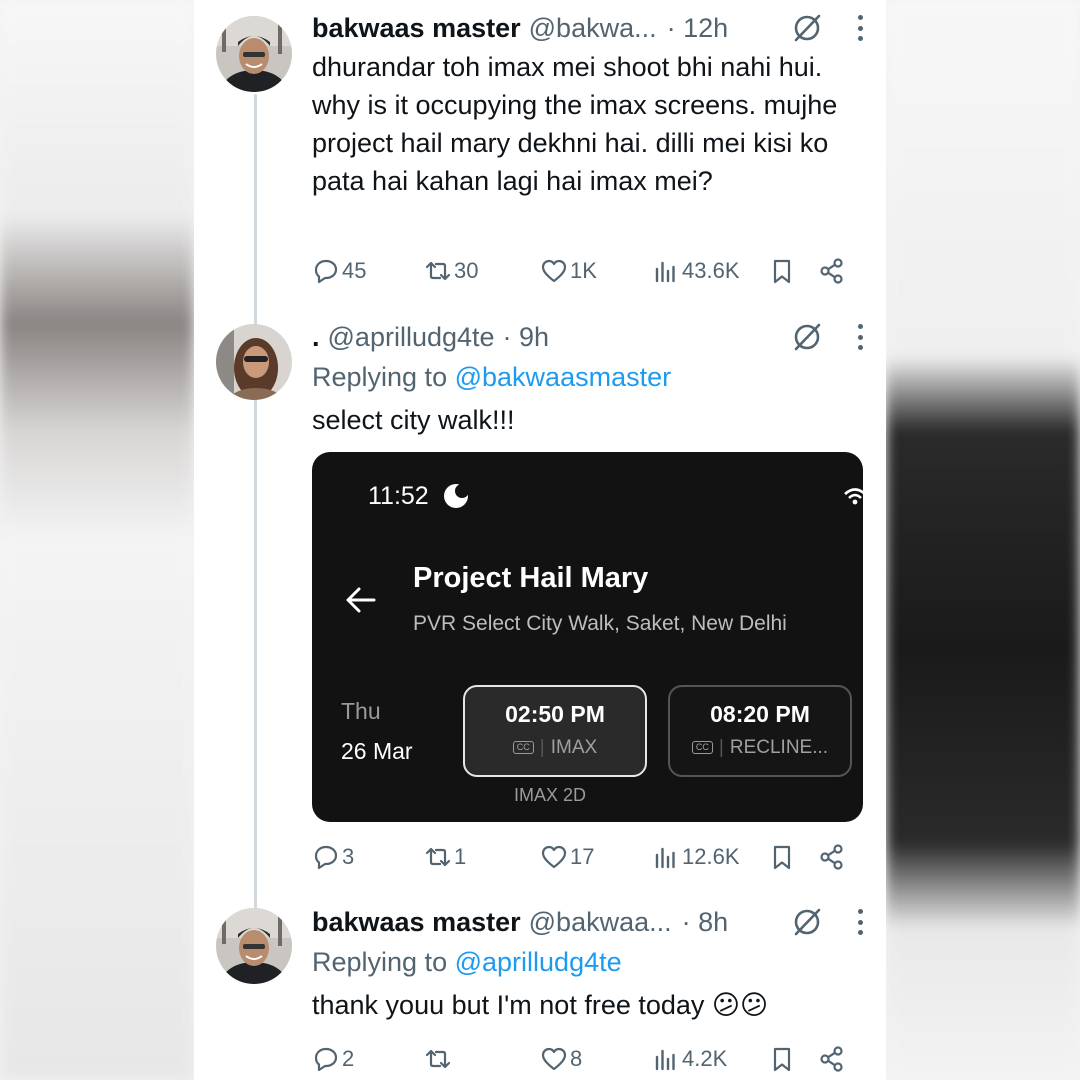  What do you see at coordinates (576, 1058) in the screenshot?
I see `like-count: 8` at bounding box center [576, 1058].